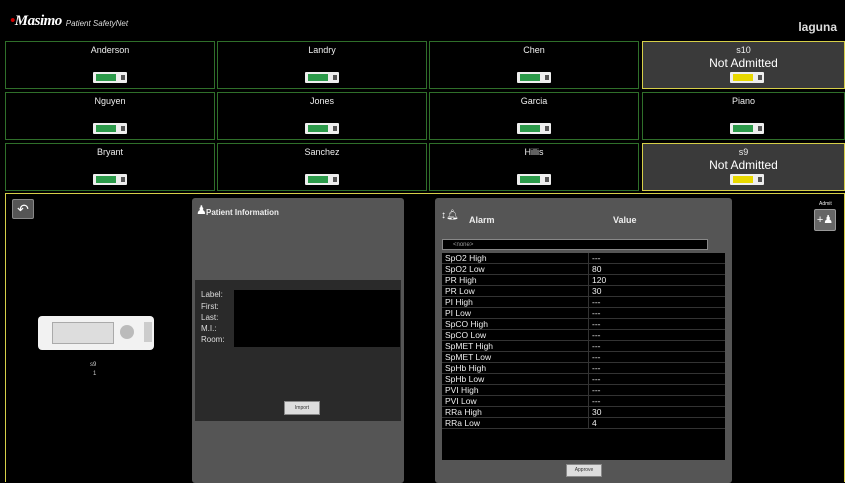 This screenshot has height=483, width=845. What do you see at coordinates (110, 50) in the screenshot?
I see `patient-name: Anderson` at bounding box center [110, 50].